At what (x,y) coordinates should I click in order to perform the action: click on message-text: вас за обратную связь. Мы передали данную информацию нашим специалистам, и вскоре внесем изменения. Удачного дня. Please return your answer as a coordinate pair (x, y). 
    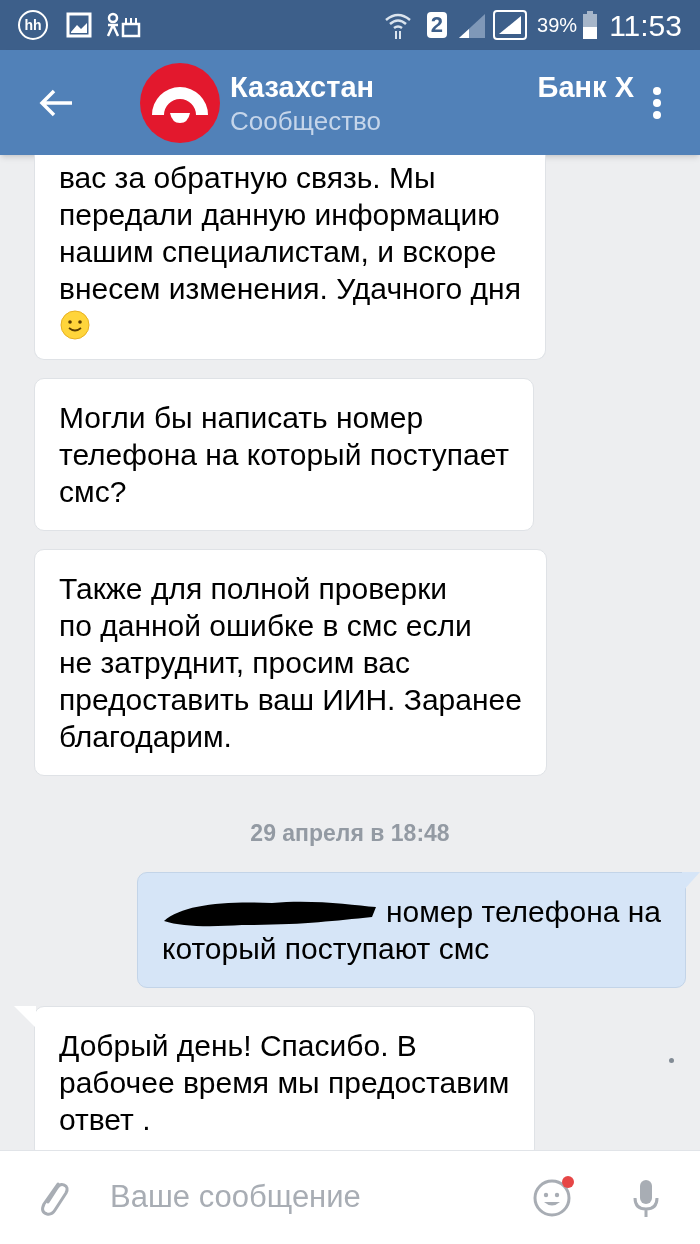
    Looking at the image, I should click on (290, 233).